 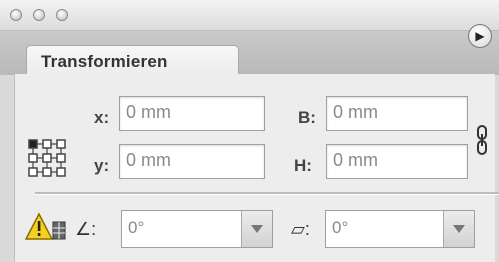 What do you see at coordinates (249, 15) in the screenshot?
I see `titlebar` at bounding box center [249, 15].